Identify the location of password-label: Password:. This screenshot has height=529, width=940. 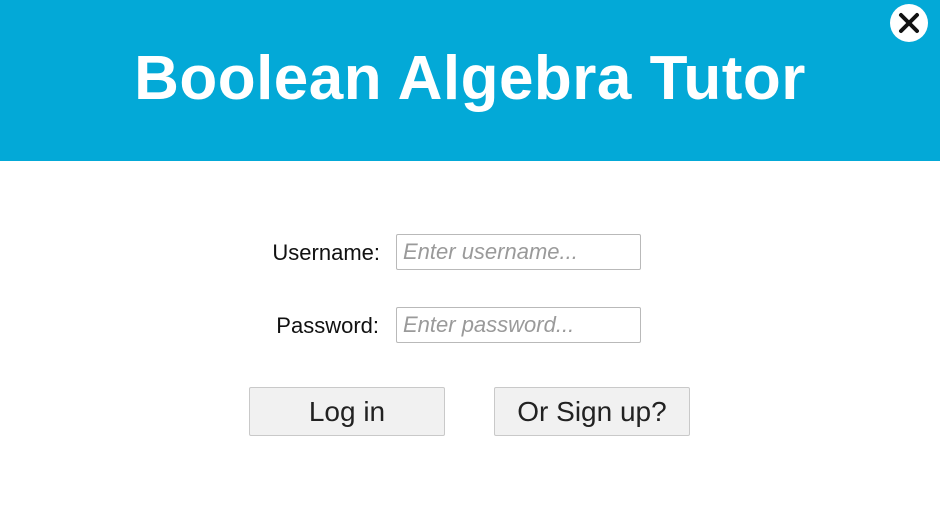
(327, 325).